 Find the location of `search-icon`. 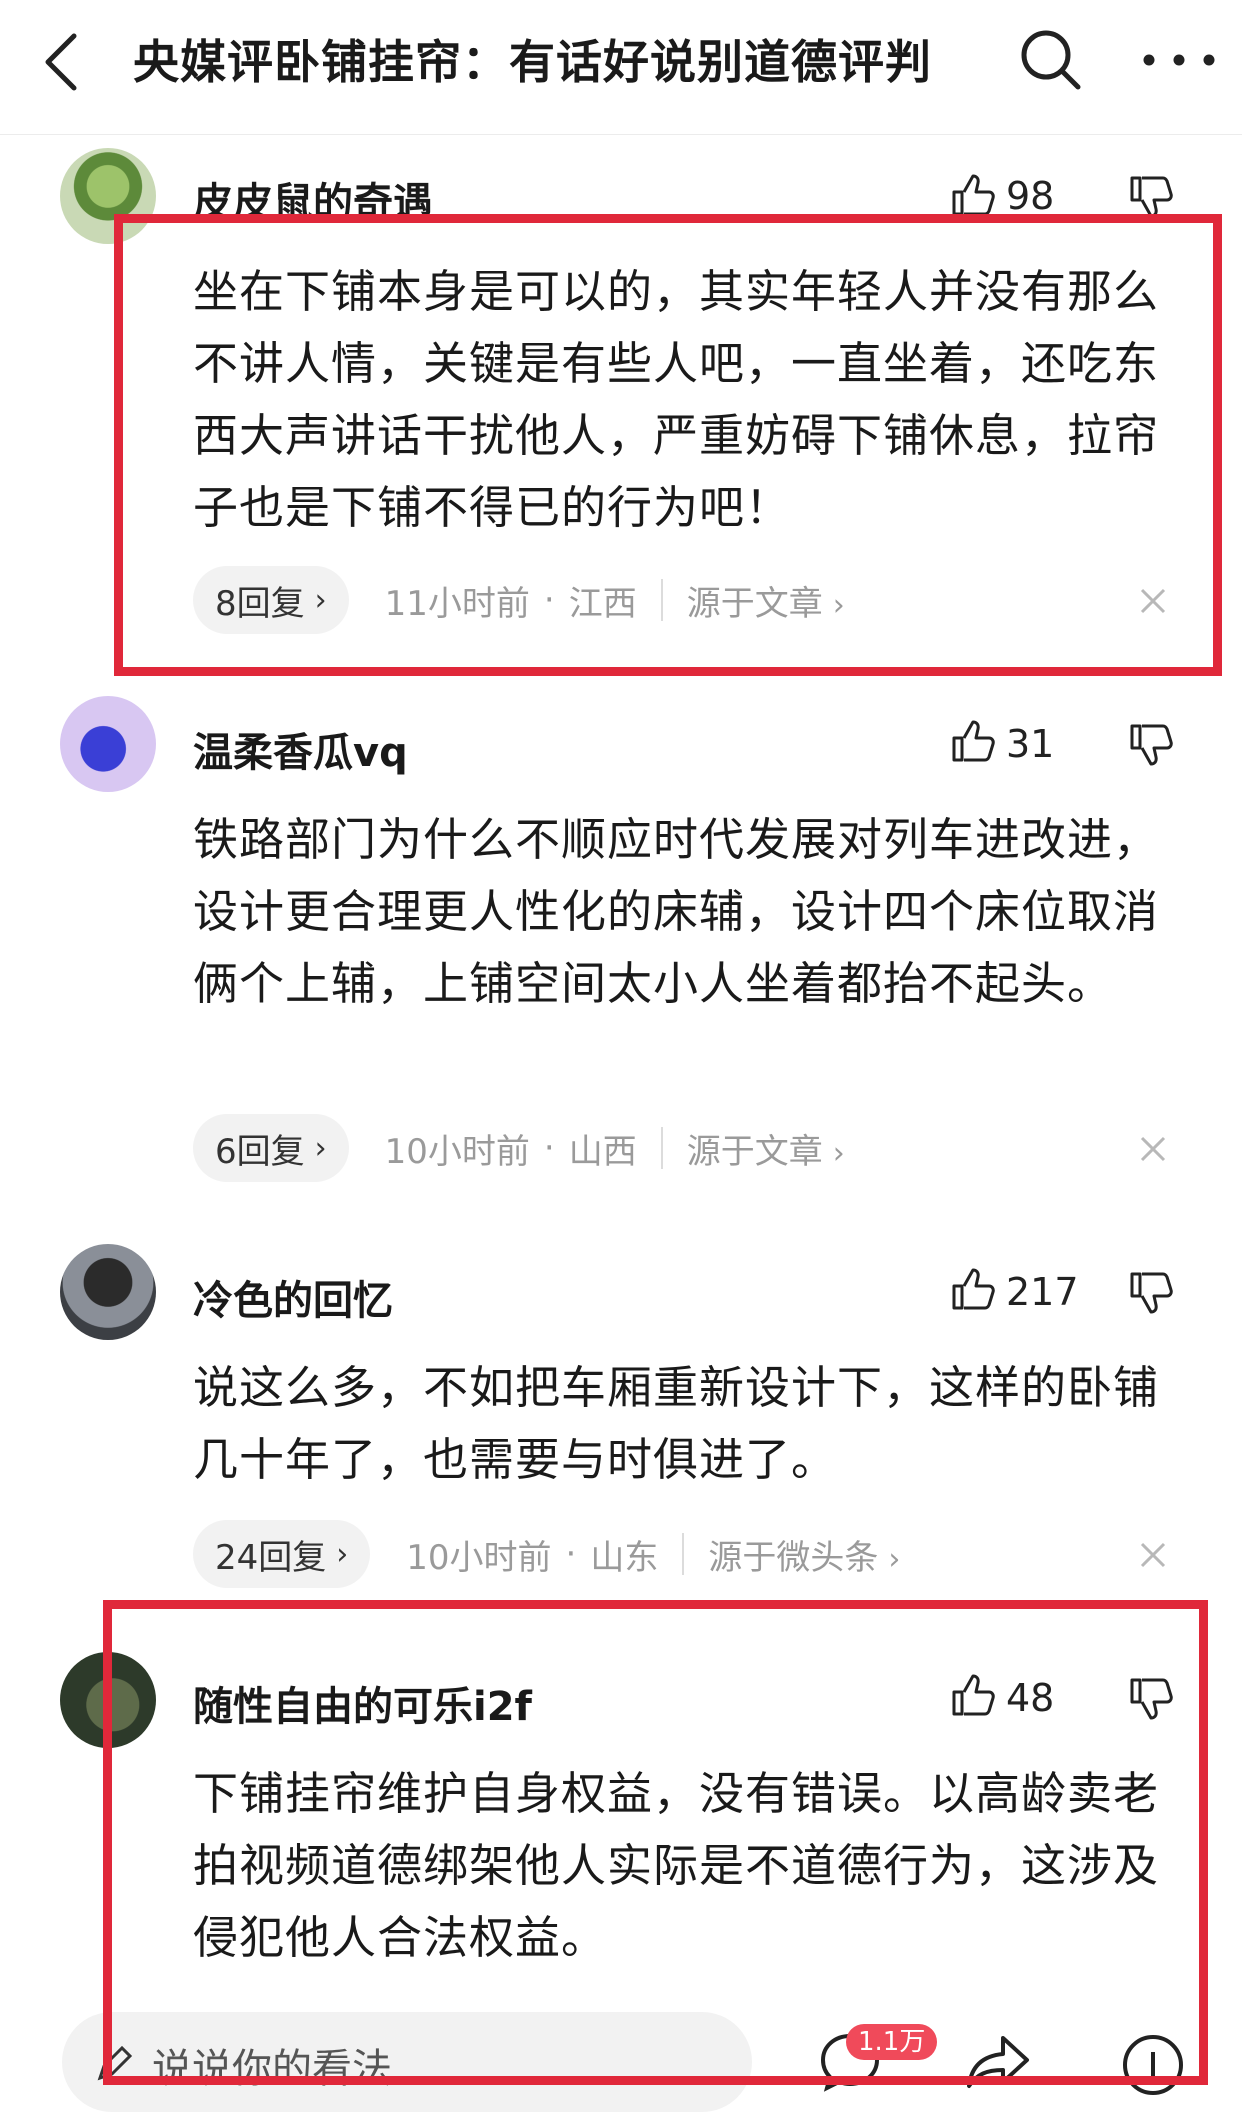

search-icon is located at coordinates (1050, 59).